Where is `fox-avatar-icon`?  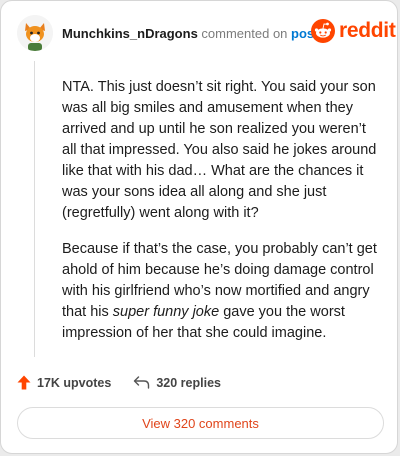 fox-avatar-icon is located at coordinates (35, 33).